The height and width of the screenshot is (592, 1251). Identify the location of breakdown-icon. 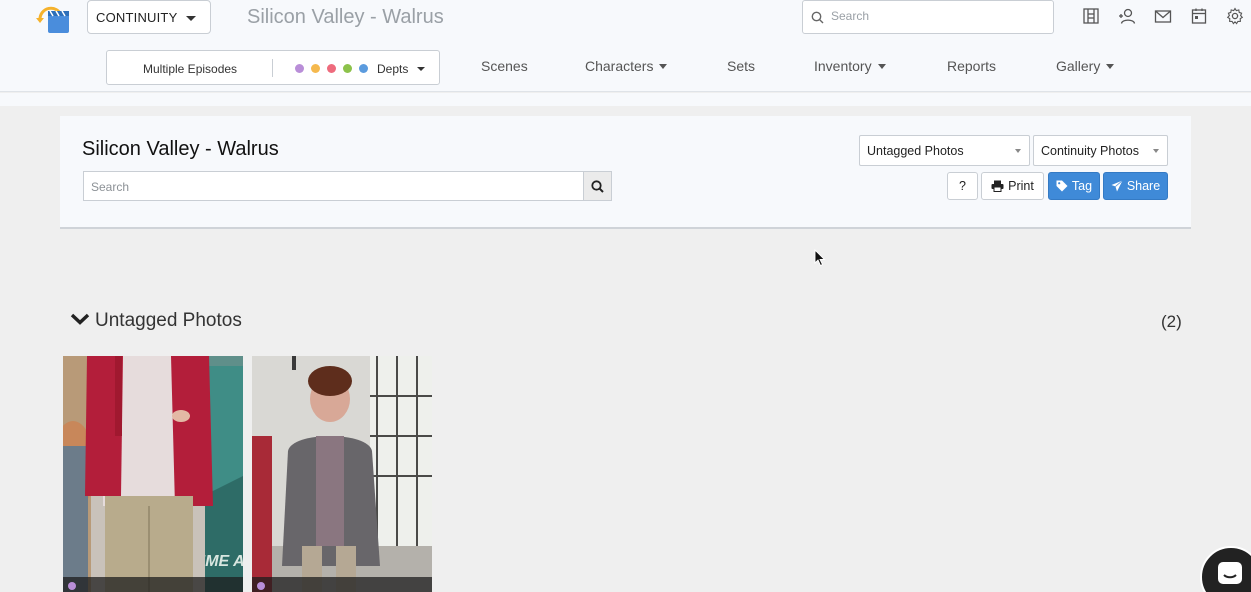
(1091, 16).